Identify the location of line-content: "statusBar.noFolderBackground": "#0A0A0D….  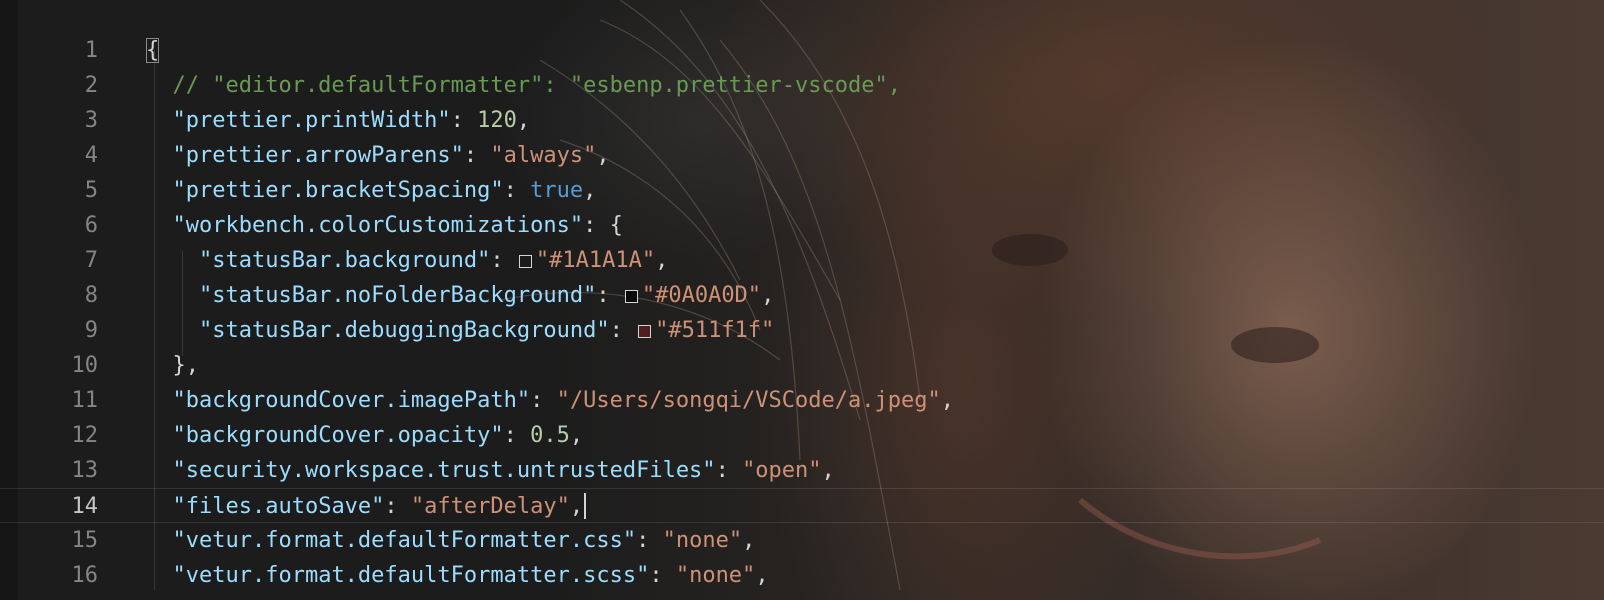
(460, 295).